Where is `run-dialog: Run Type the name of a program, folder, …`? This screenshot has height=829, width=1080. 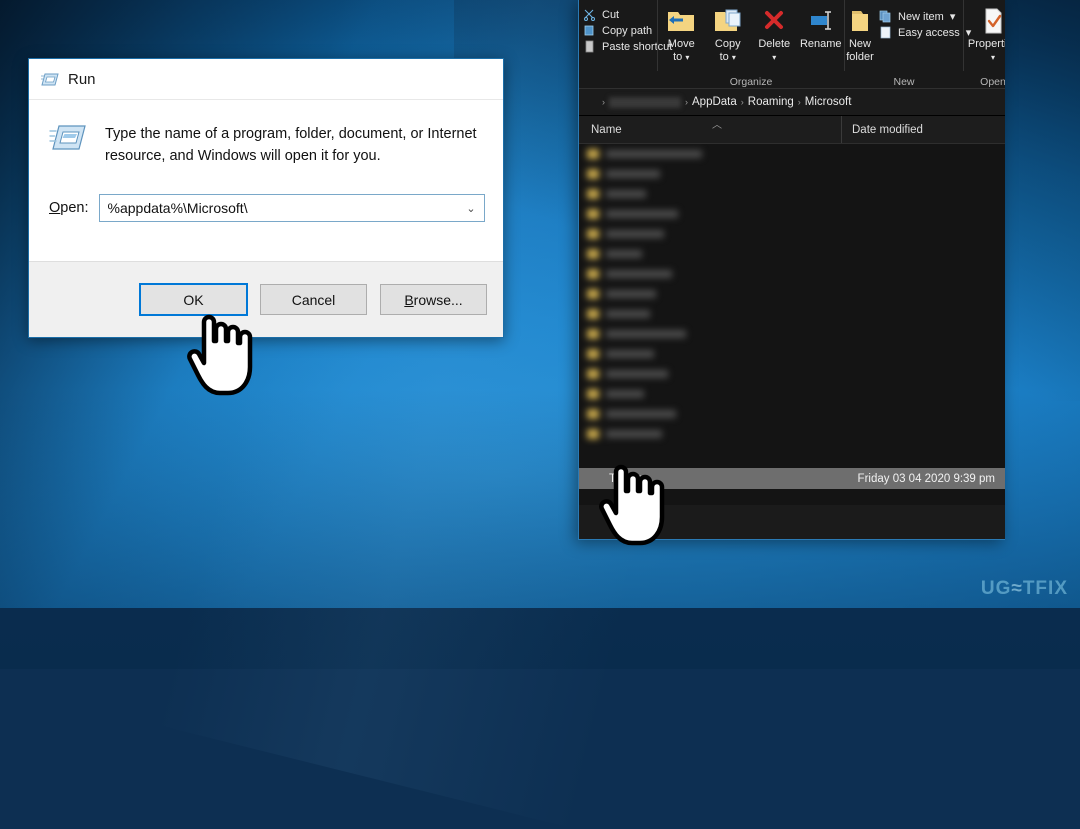
run-dialog: Run Type the name of a program, folder, … is located at coordinates (266, 198).